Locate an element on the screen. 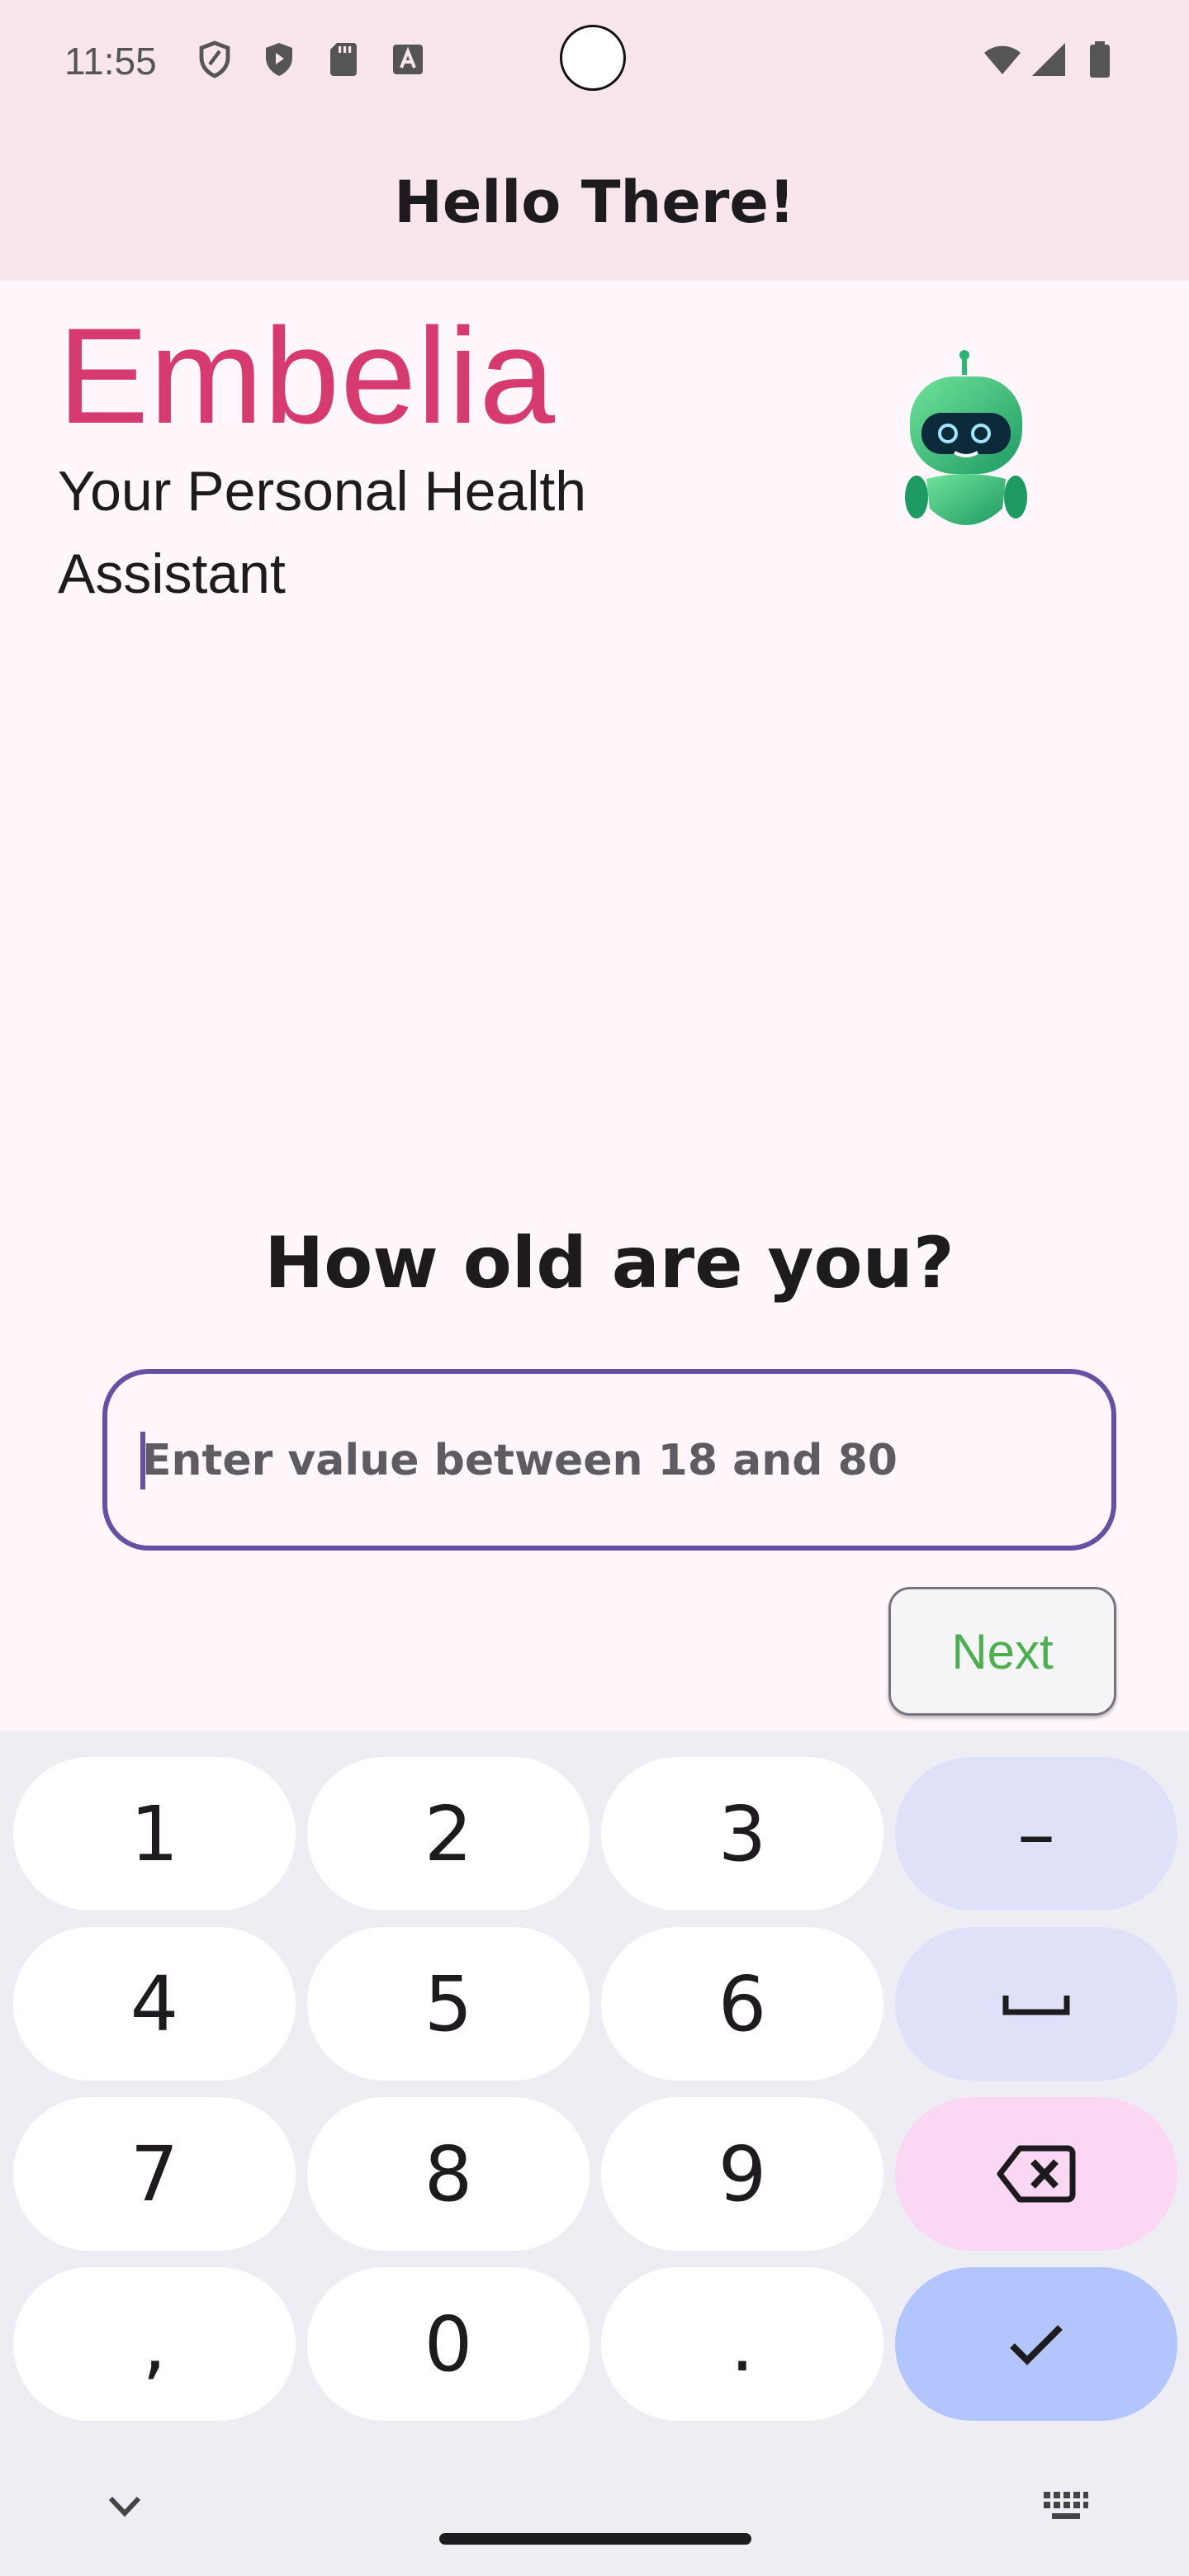  backspace-icon is located at coordinates (1036, 2174).